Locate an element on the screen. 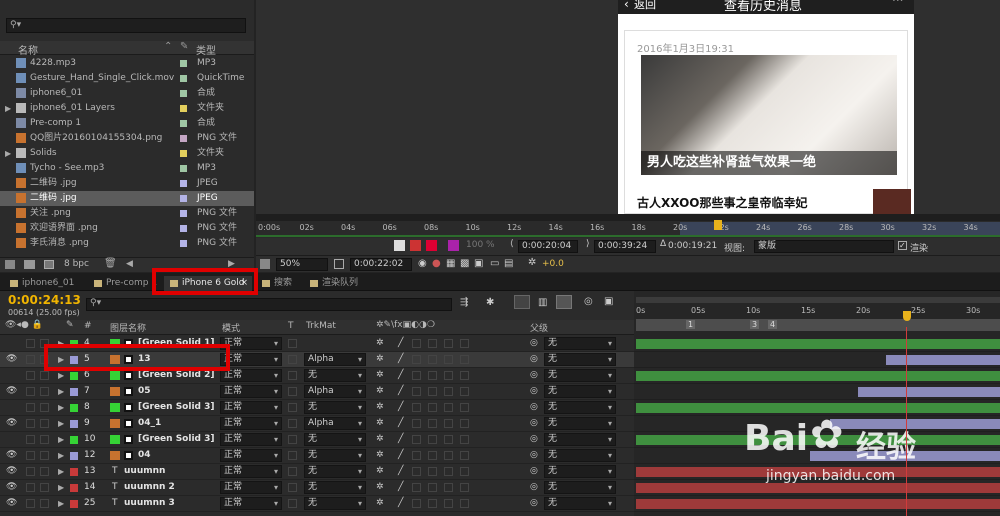  project-item: ▶ Solids 文件夹 is located at coordinates (127, 153).